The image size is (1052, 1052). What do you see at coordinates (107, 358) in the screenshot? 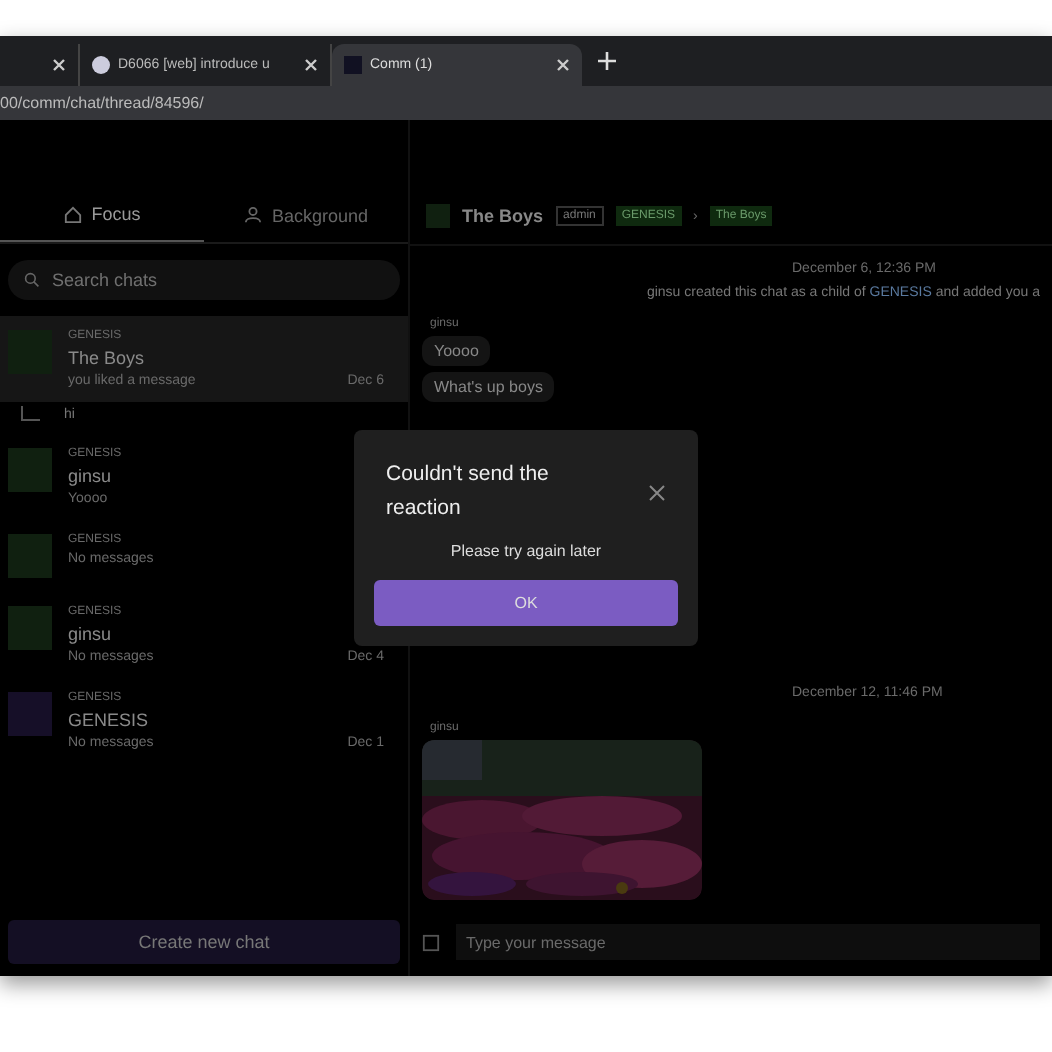
I see `chat-name: The Boys` at bounding box center [107, 358].